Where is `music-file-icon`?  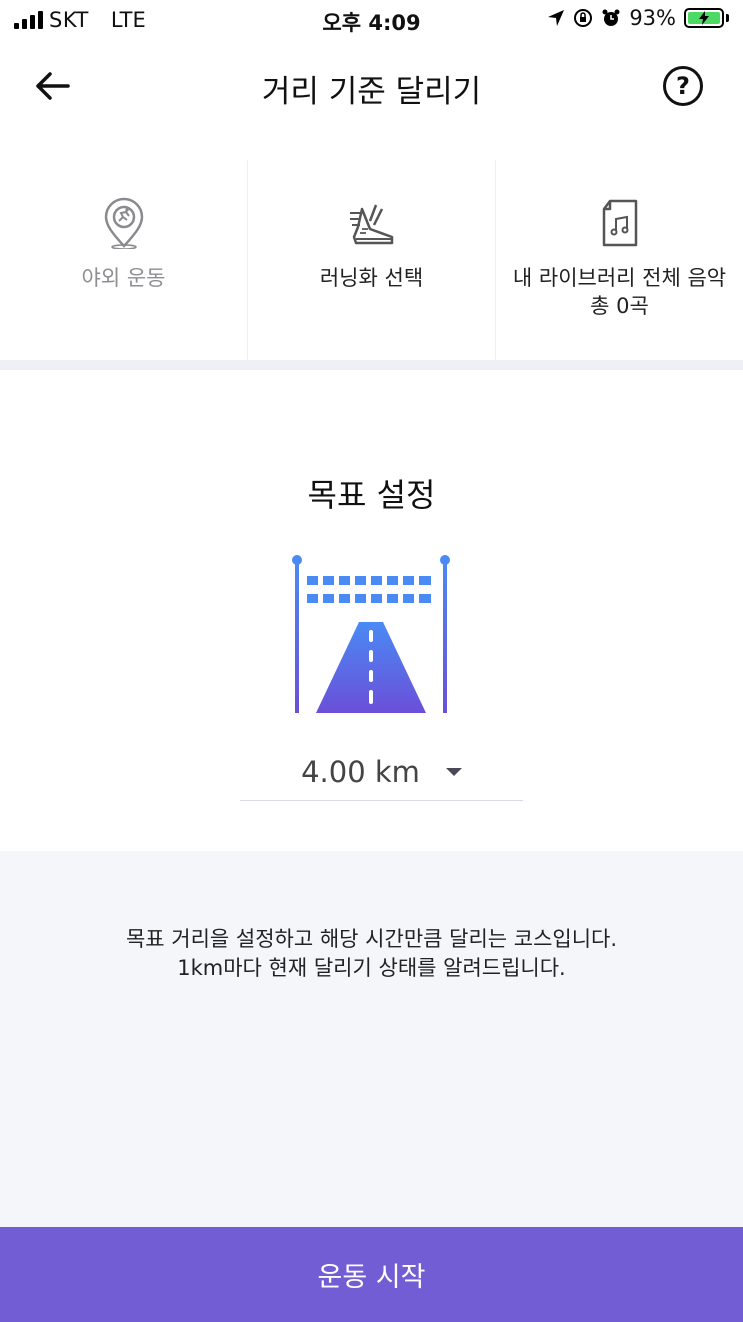
music-file-icon is located at coordinates (620, 223).